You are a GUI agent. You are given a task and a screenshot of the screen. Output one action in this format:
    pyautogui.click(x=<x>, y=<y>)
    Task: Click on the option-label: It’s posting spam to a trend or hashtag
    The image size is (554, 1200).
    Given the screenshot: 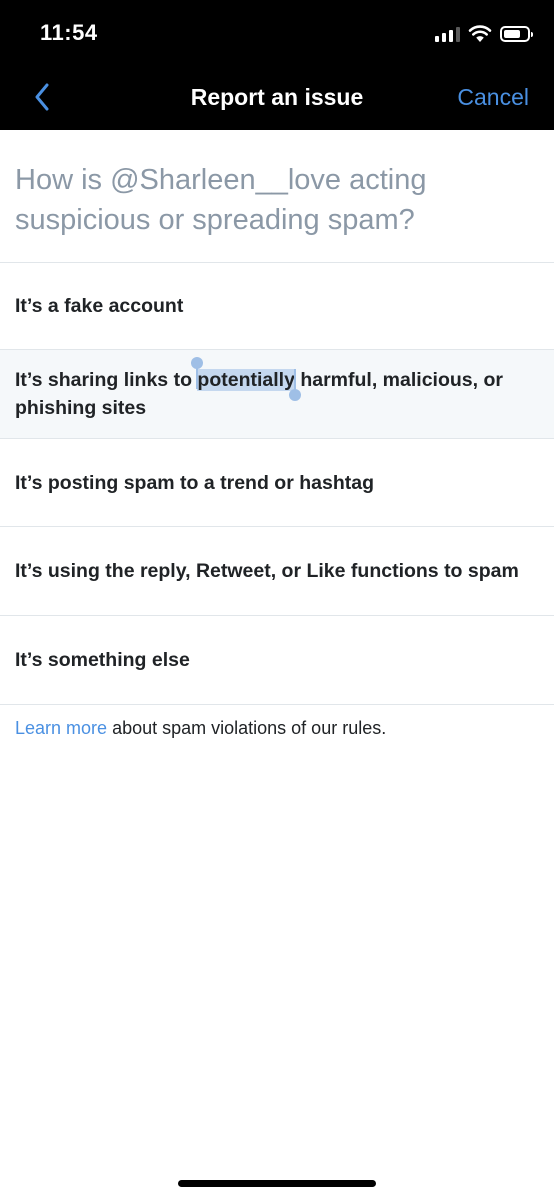 What is the action you would take?
    pyautogui.click(x=194, y=482)
    